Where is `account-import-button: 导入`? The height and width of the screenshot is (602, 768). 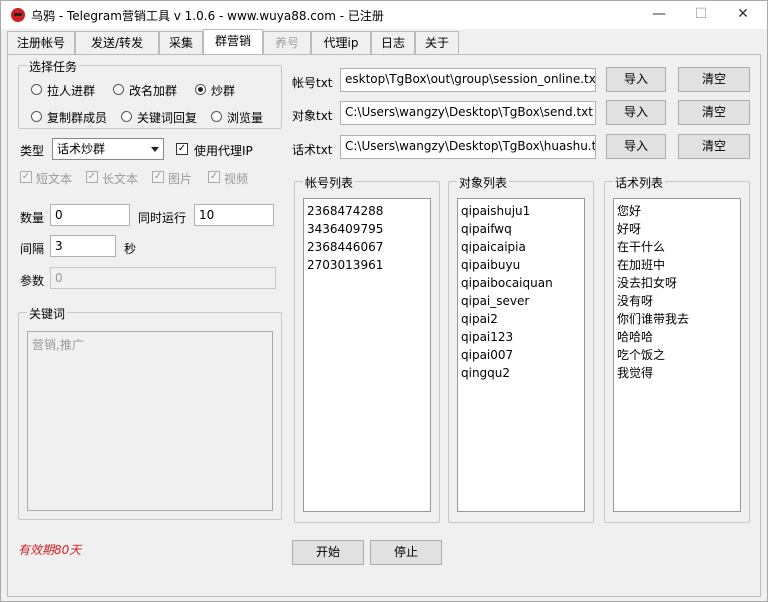 account-import-button: 导入 is located at coordinates (636, 79).